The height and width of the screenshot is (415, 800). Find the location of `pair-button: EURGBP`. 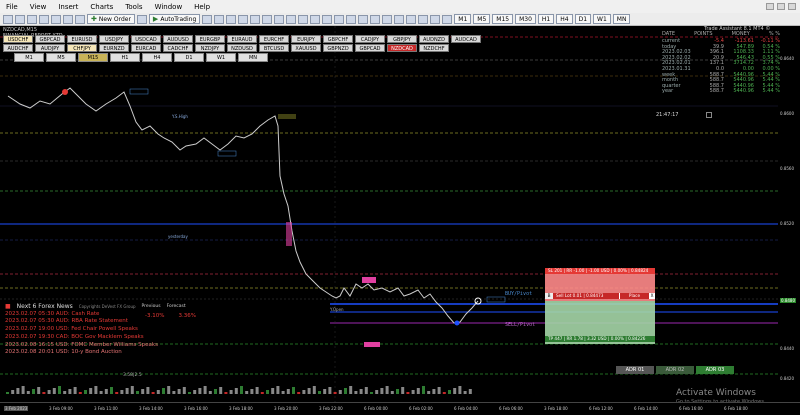

pair-button: EURGBP is located at coordinates (210, 39).